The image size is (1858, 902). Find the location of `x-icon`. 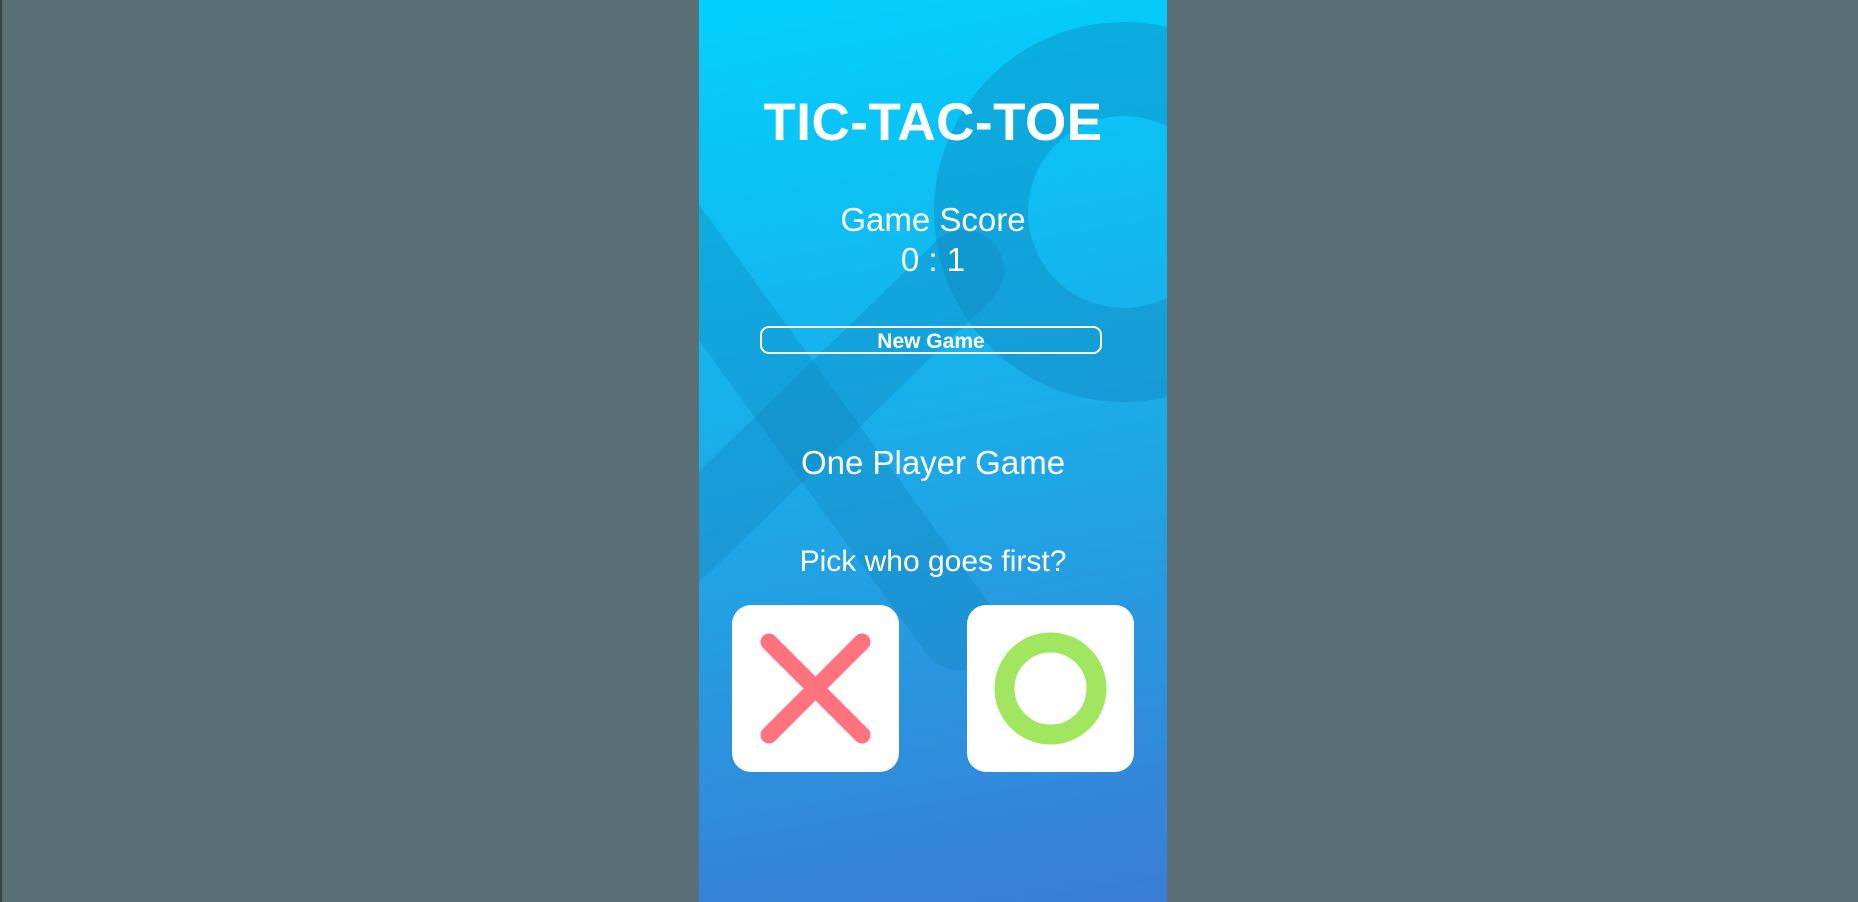

x-icon is located at coordinates (815, 688).